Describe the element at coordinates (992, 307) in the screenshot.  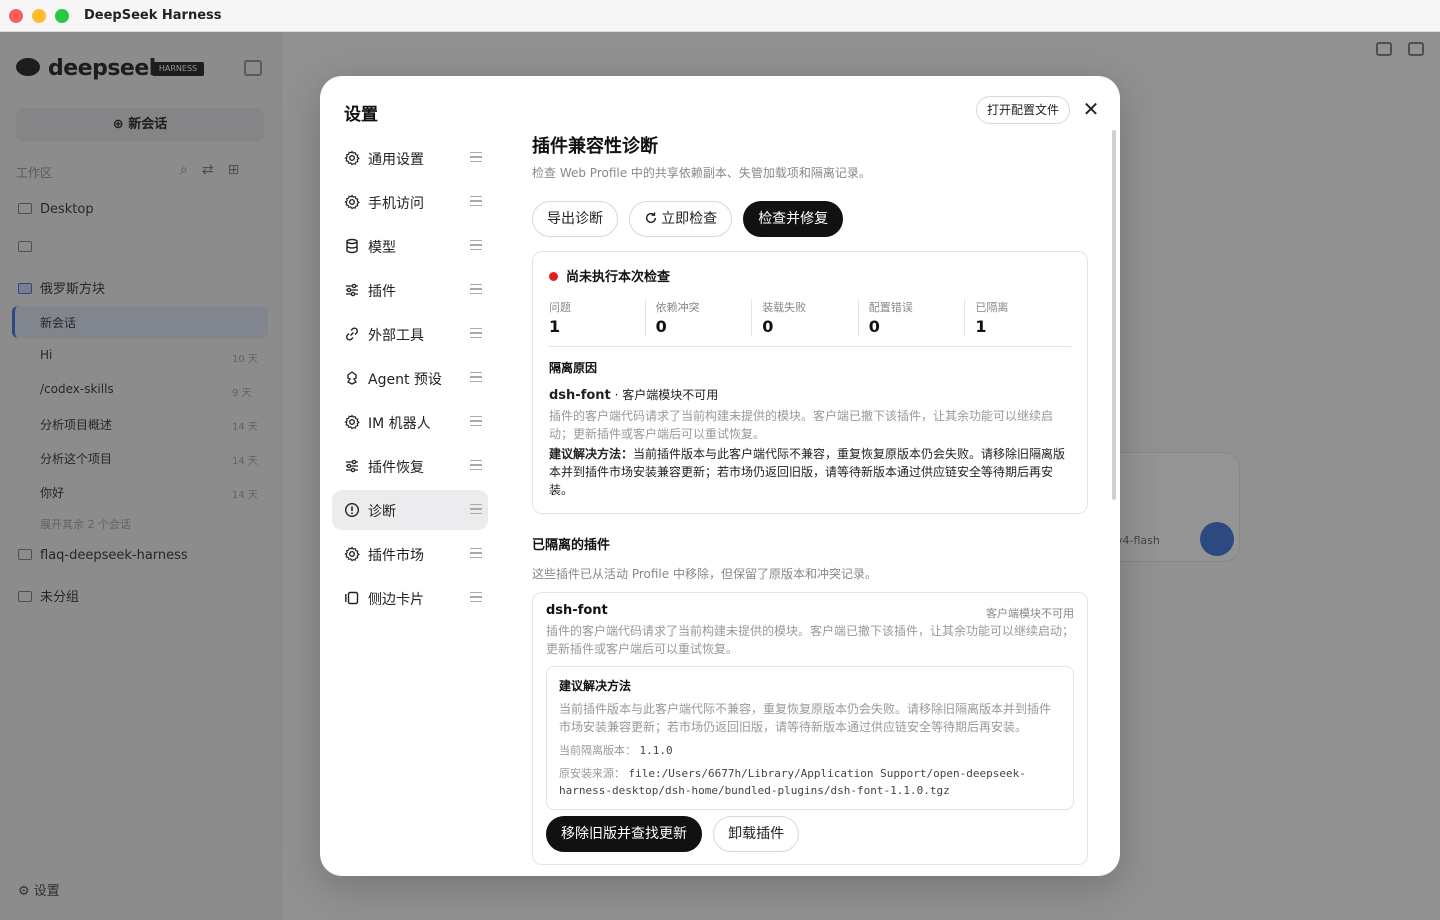
I see `stat-label: 已隔离` at that location.